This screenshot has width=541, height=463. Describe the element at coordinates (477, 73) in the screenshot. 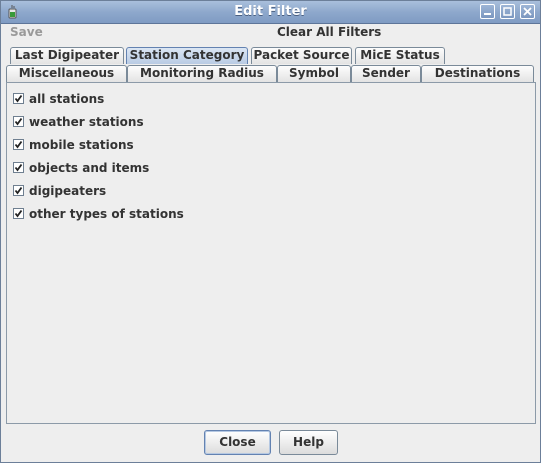

I see `tab-destinations: Destinations` at that location.